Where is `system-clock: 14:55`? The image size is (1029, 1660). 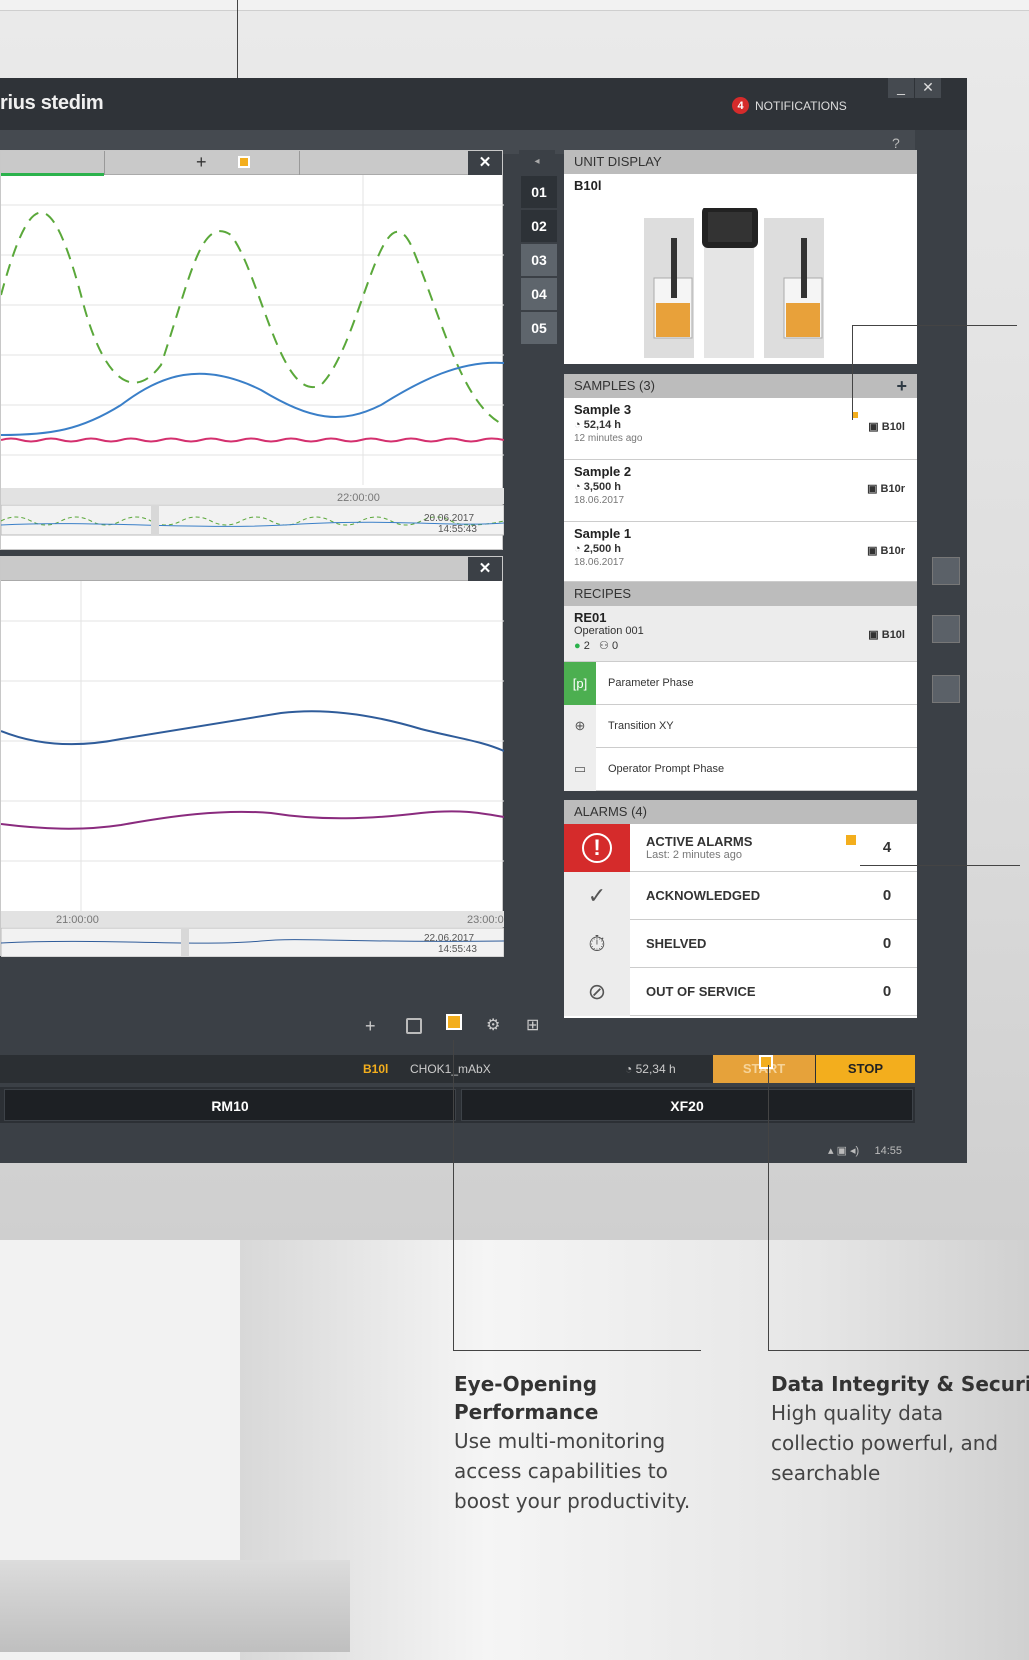 system-clock: 14:55 is located at coordinates (888, 1151).